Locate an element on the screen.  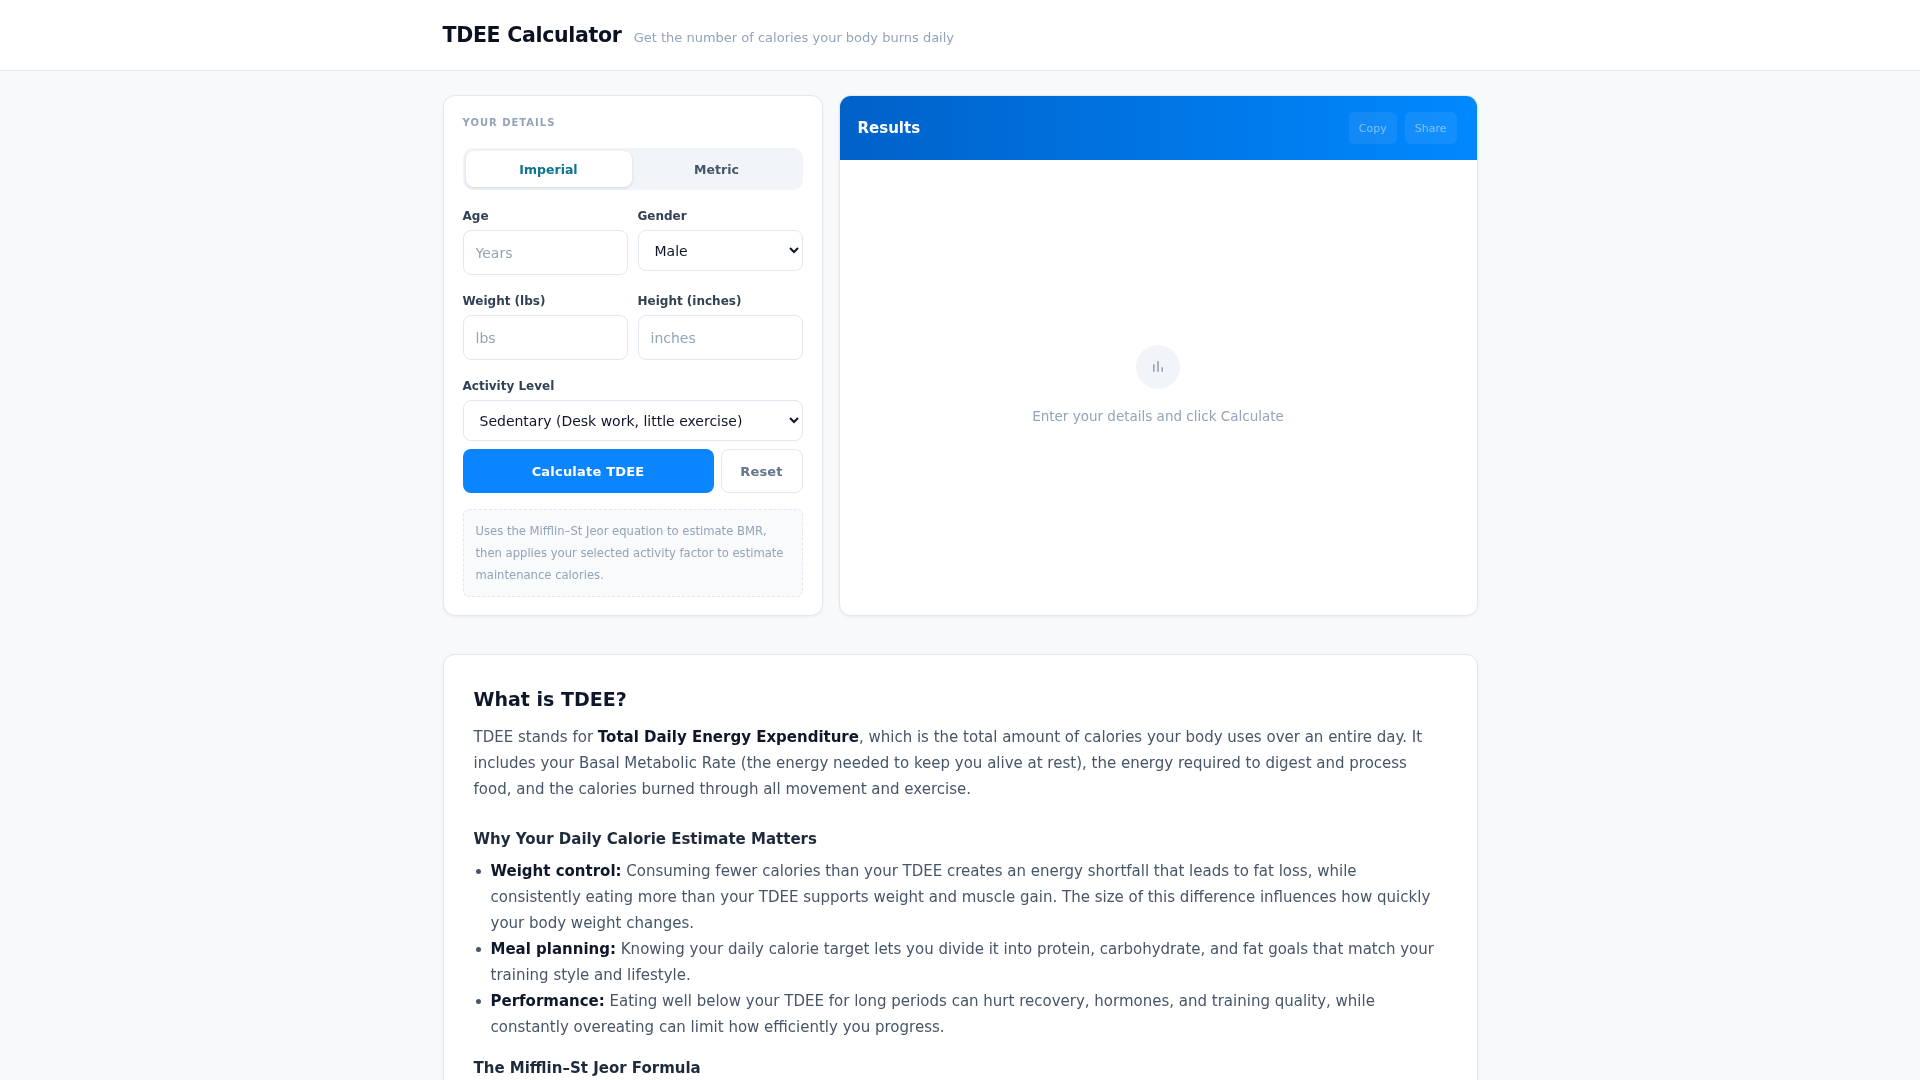
input-field: lbs is located at coordinates (545, 337).